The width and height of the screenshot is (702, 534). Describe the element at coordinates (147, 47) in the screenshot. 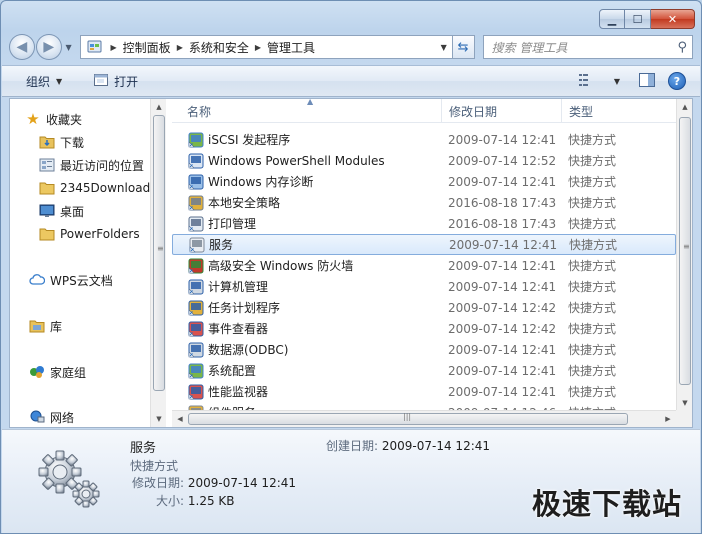

I see `breadcrumb-control-panel: 控制面板` at that location.